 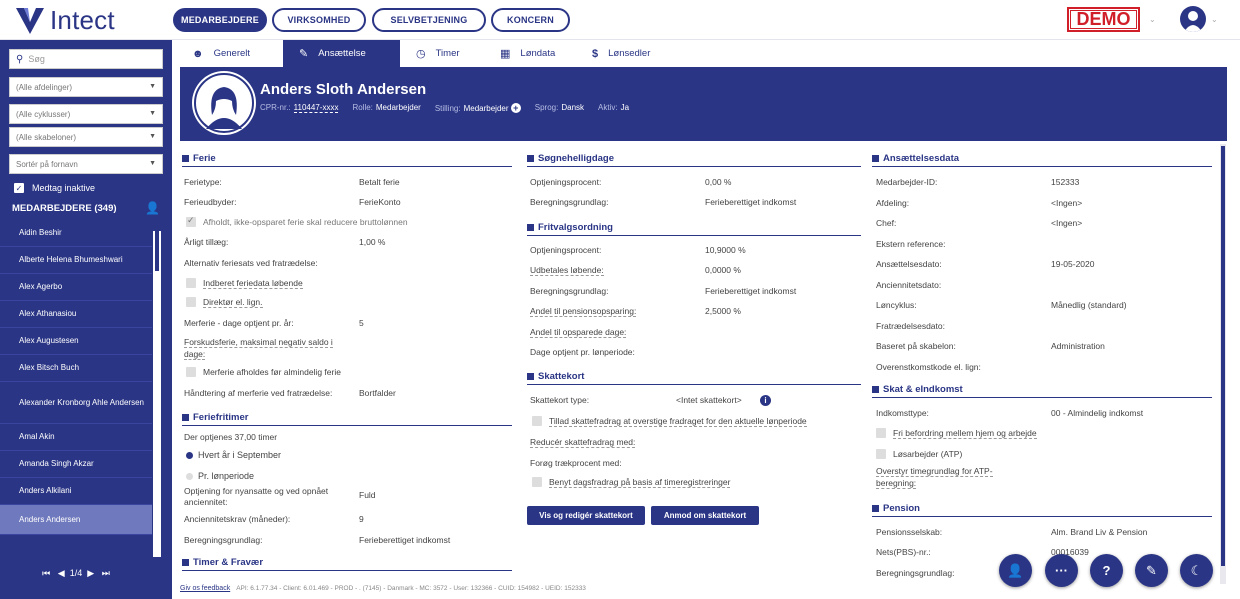 What do you see at coordinates (530, 20) in the screenshot?
I see `nav-koncern: KONCERN` at bounding box center [530, 20].